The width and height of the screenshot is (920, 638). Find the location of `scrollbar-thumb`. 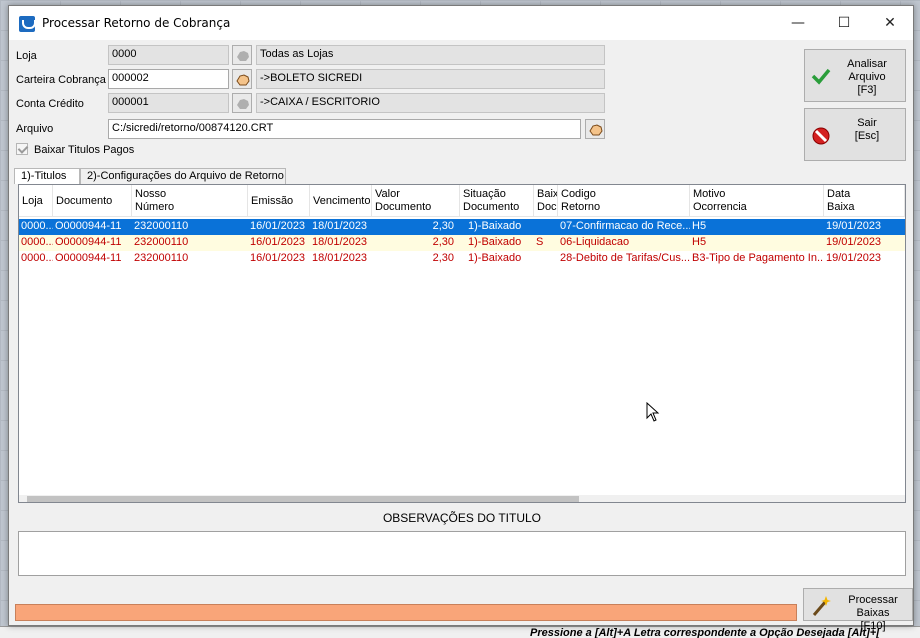

scrollbar-thumb is located at coordinates (303, 499).